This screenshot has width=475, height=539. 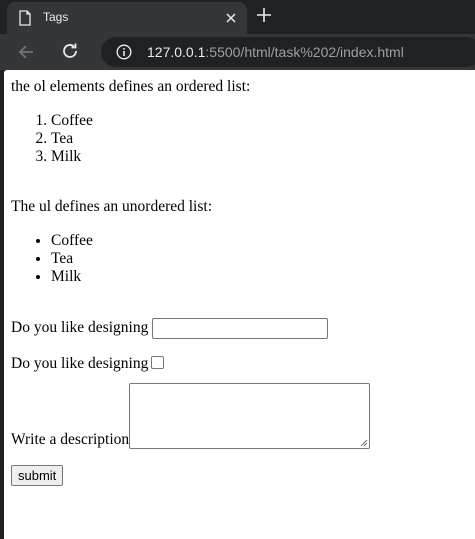 I want to click on tab-title: Tags, so click(x=56, y=17).